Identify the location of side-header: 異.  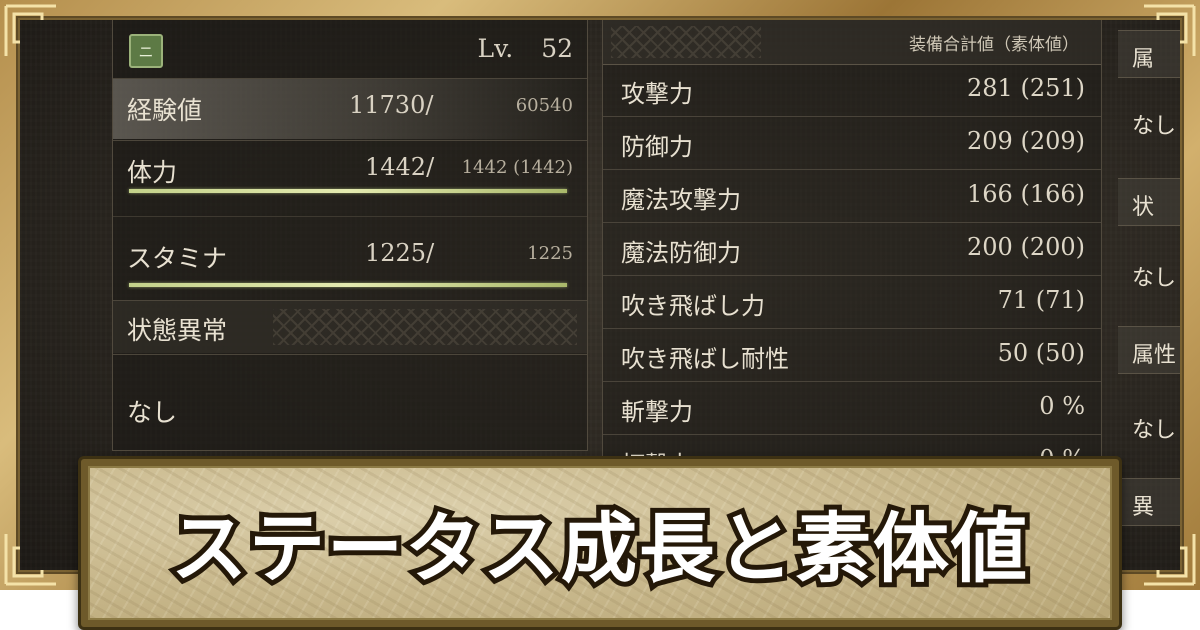
(1149, 502).